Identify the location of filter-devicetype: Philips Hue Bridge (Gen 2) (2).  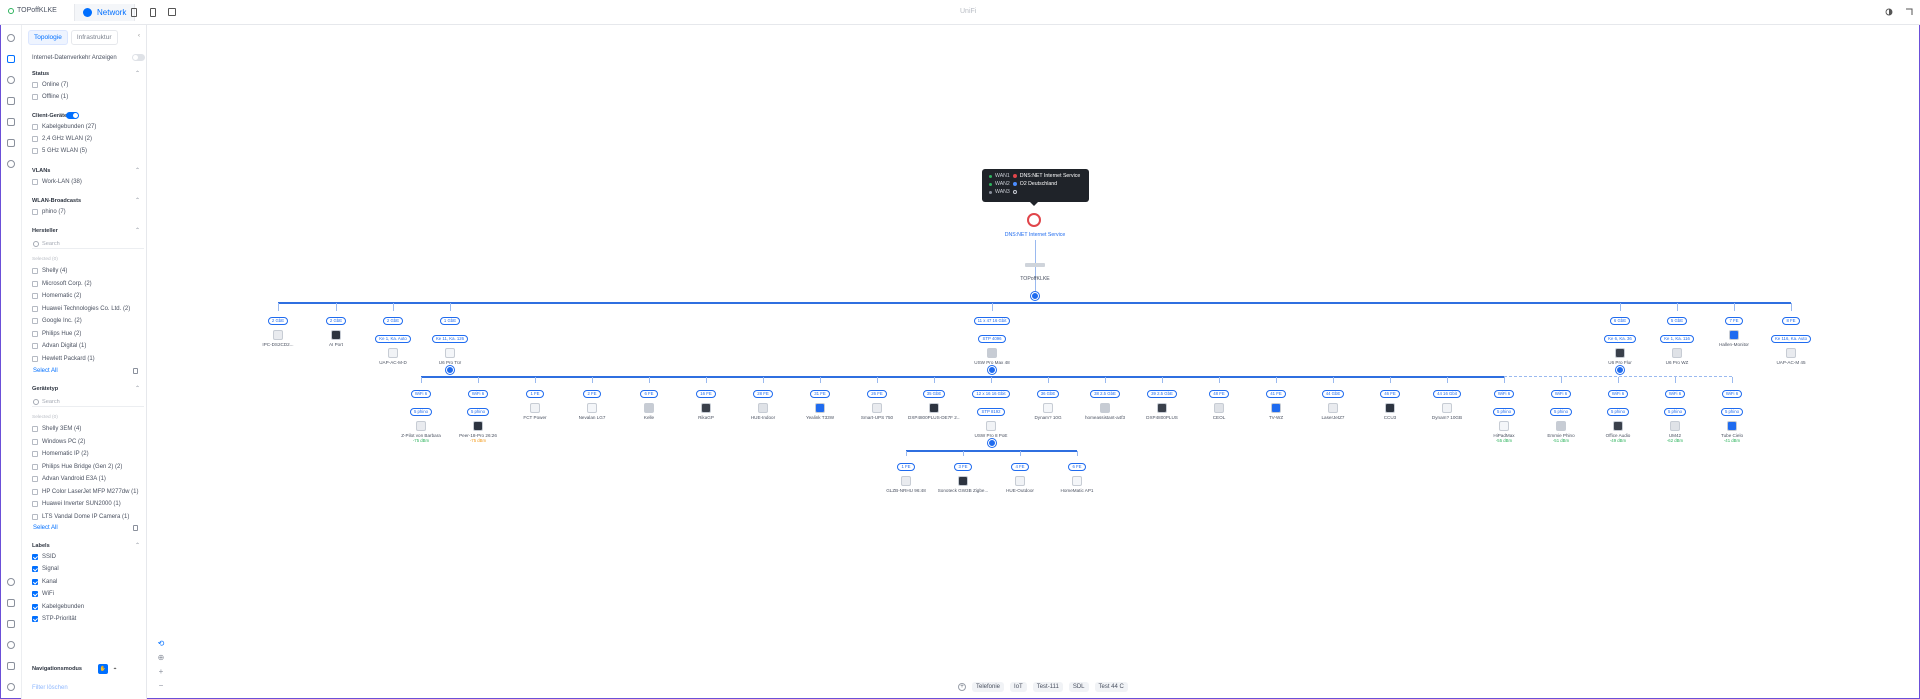
(77, 467).